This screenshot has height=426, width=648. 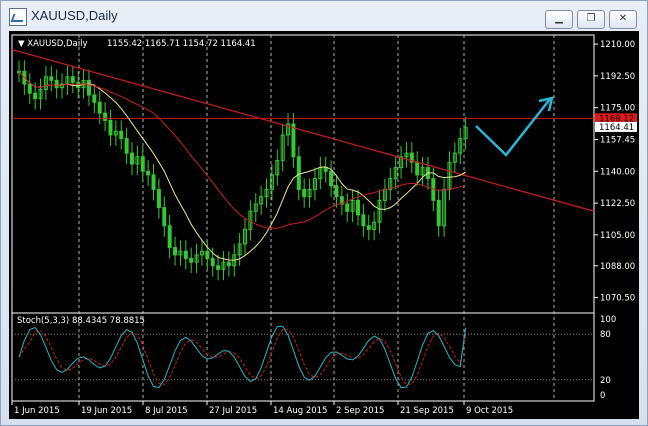 I want to click on price-tick-label: 1105.00, so click(x=617, y=236).